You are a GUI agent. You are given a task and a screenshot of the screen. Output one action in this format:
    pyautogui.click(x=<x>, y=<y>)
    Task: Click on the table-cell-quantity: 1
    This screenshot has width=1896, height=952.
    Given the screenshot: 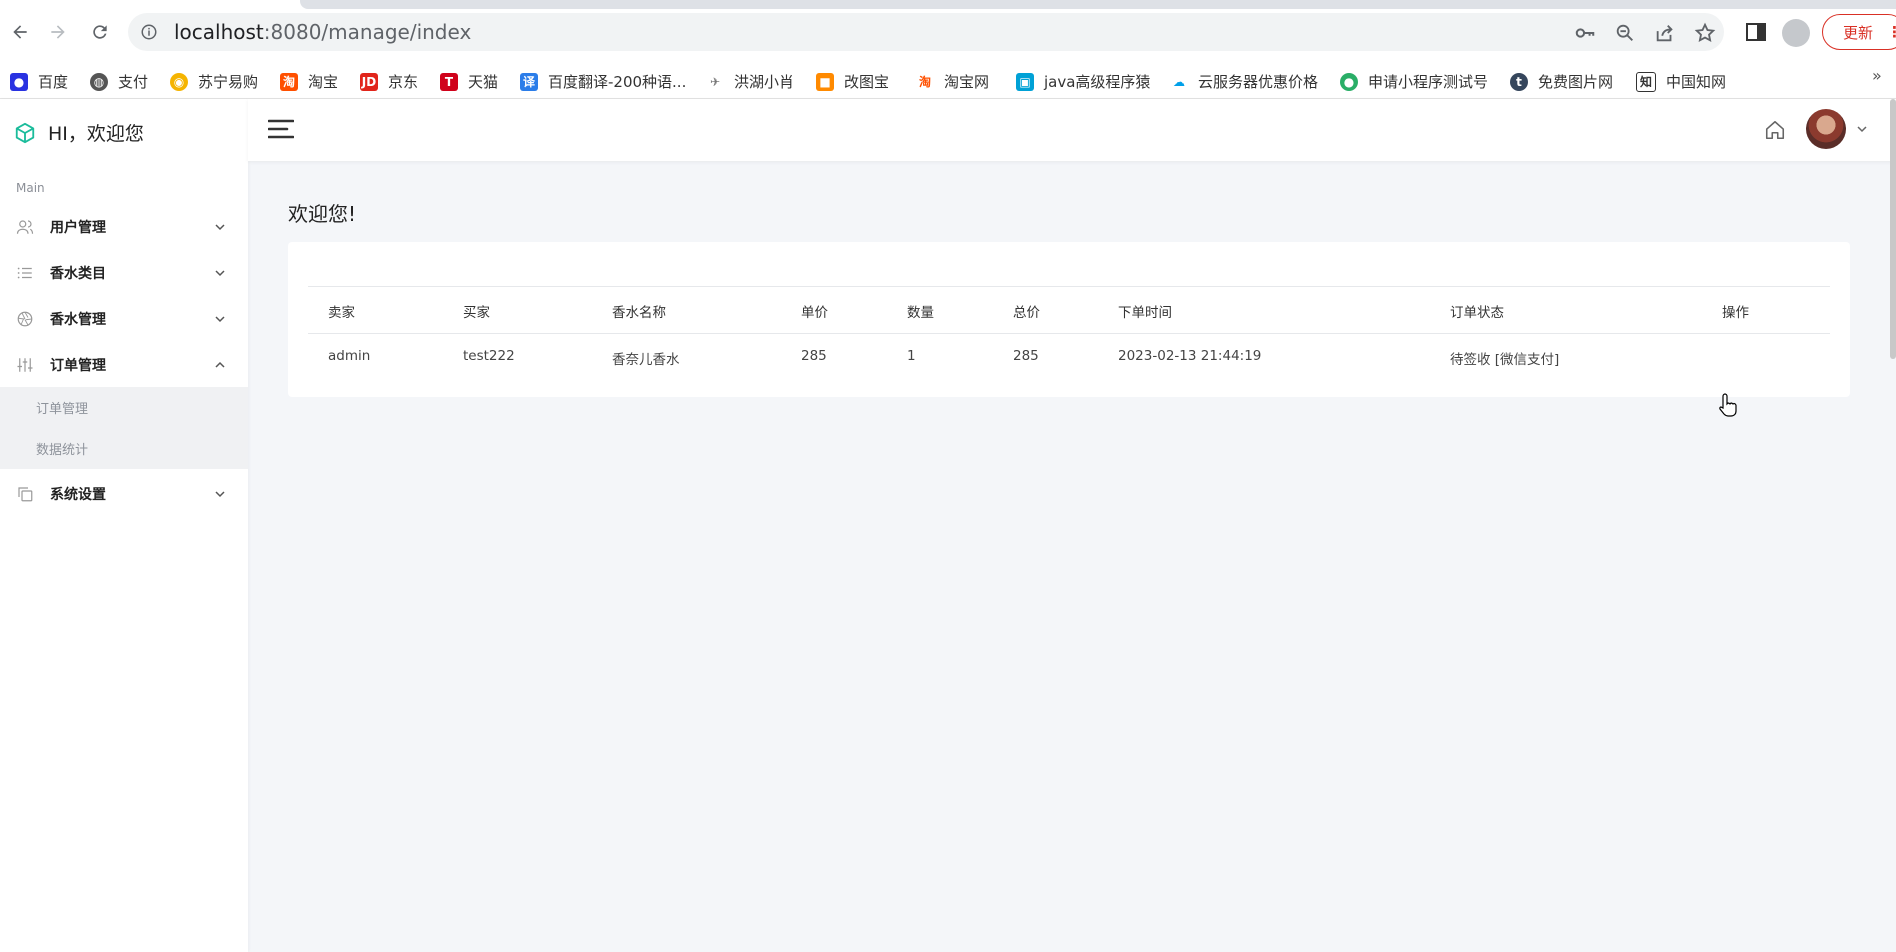 What is the action you would take?
    pyautogui.click(x=911, y=356)
    